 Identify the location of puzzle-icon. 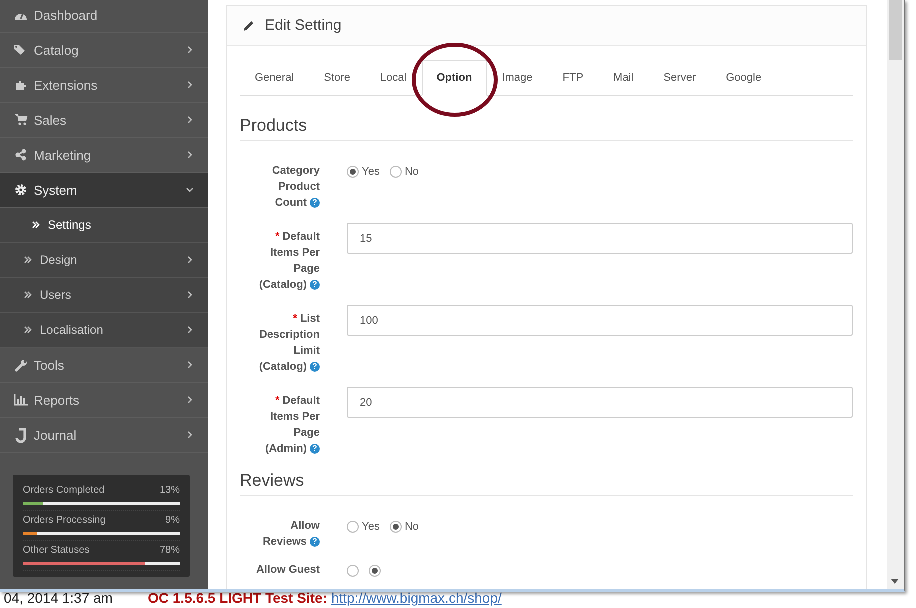
(21, 85).